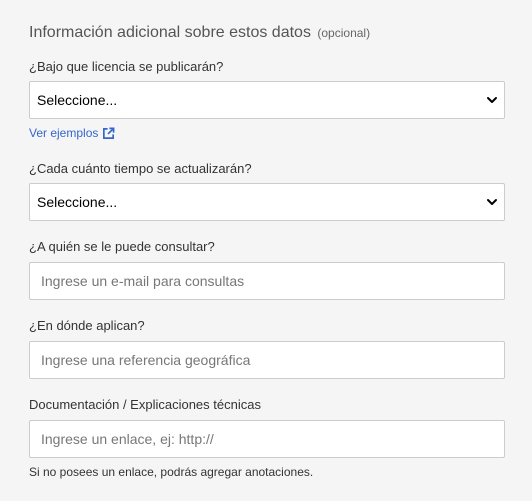 This screenshot has width=532, height=501. Describe the element at coordinates (146, 360) in the screenshot. I see `location-placeholder: Ingrese una referencia geográfica` at that location.